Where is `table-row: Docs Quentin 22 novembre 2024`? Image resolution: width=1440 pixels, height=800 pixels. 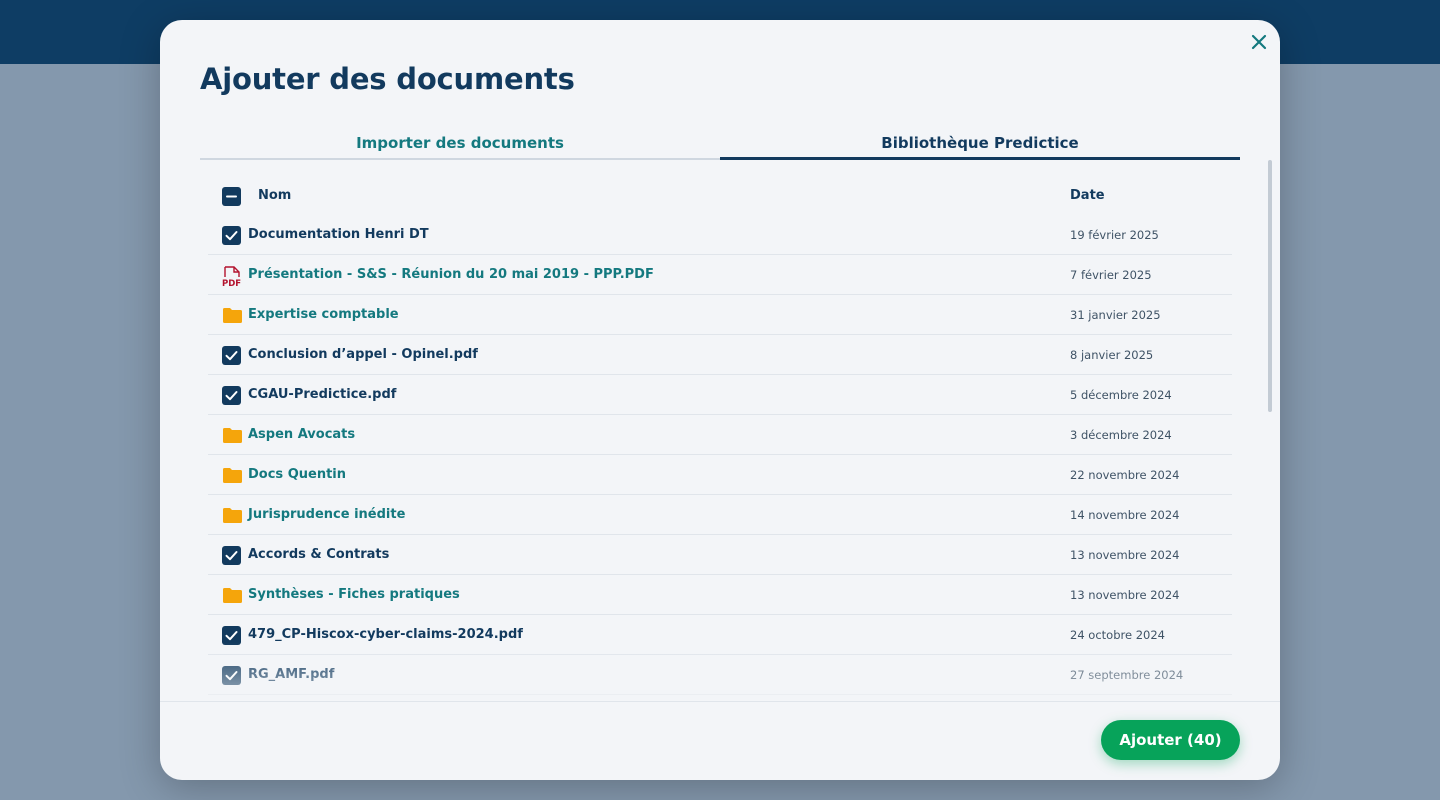 table-row: Docs Quentin 22 novembre 2024 is located at coordinates (720, 475).